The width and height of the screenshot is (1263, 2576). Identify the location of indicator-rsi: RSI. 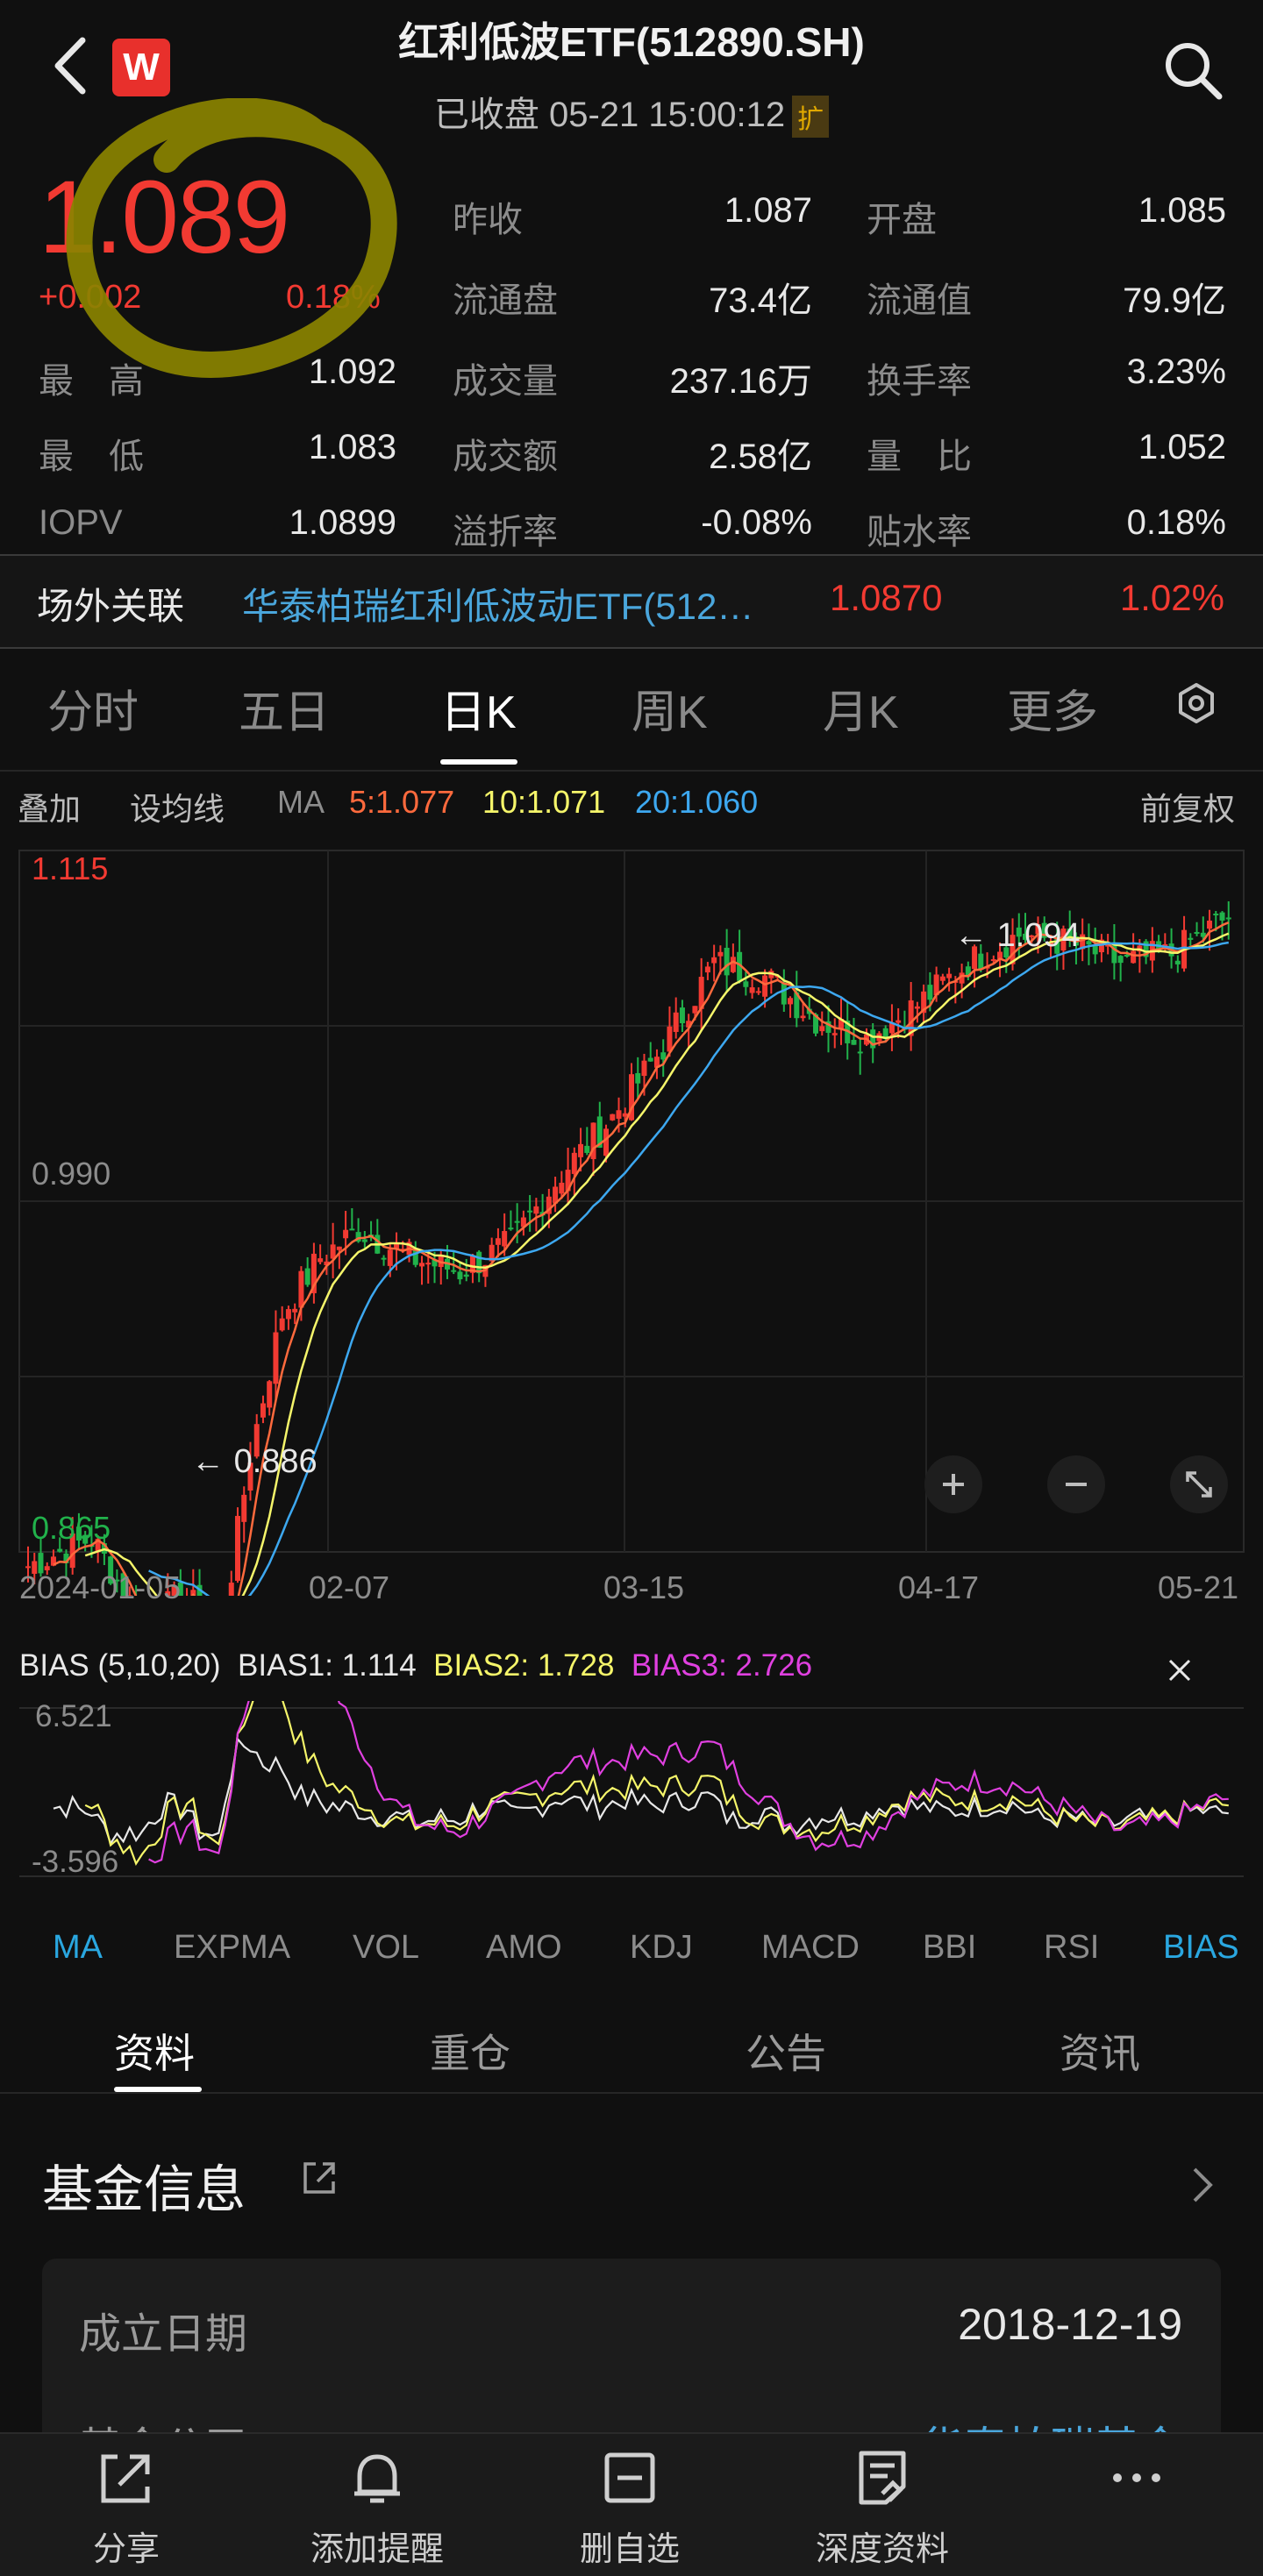
(1071, 1948).